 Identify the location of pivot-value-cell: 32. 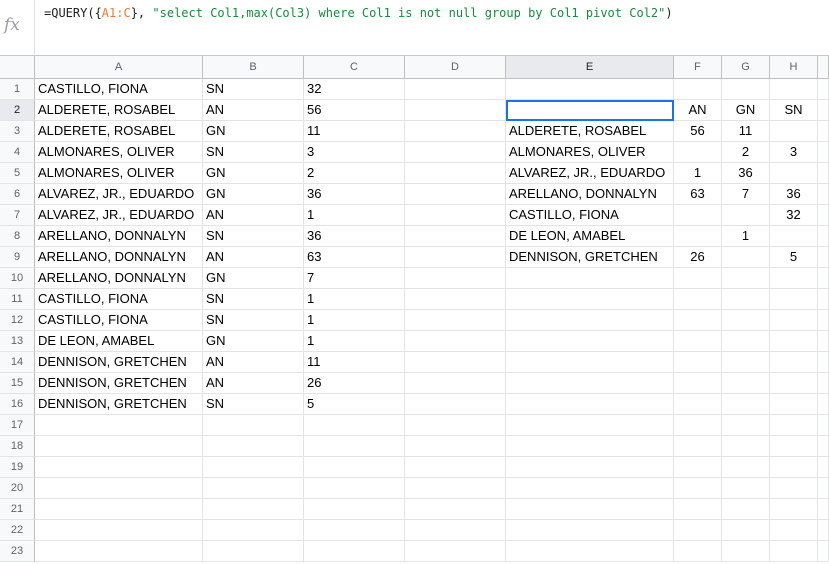
(794, 215).